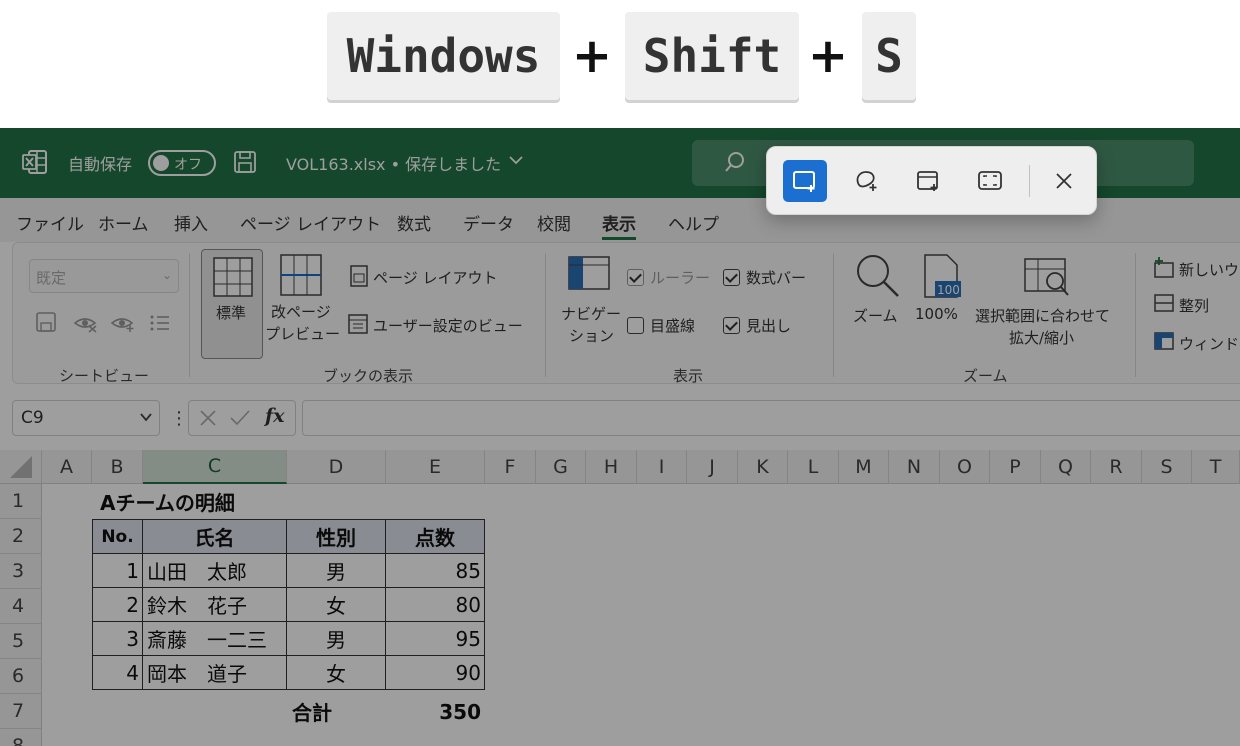  I want to click on fullscreen-snip-button, so click(990, 181).